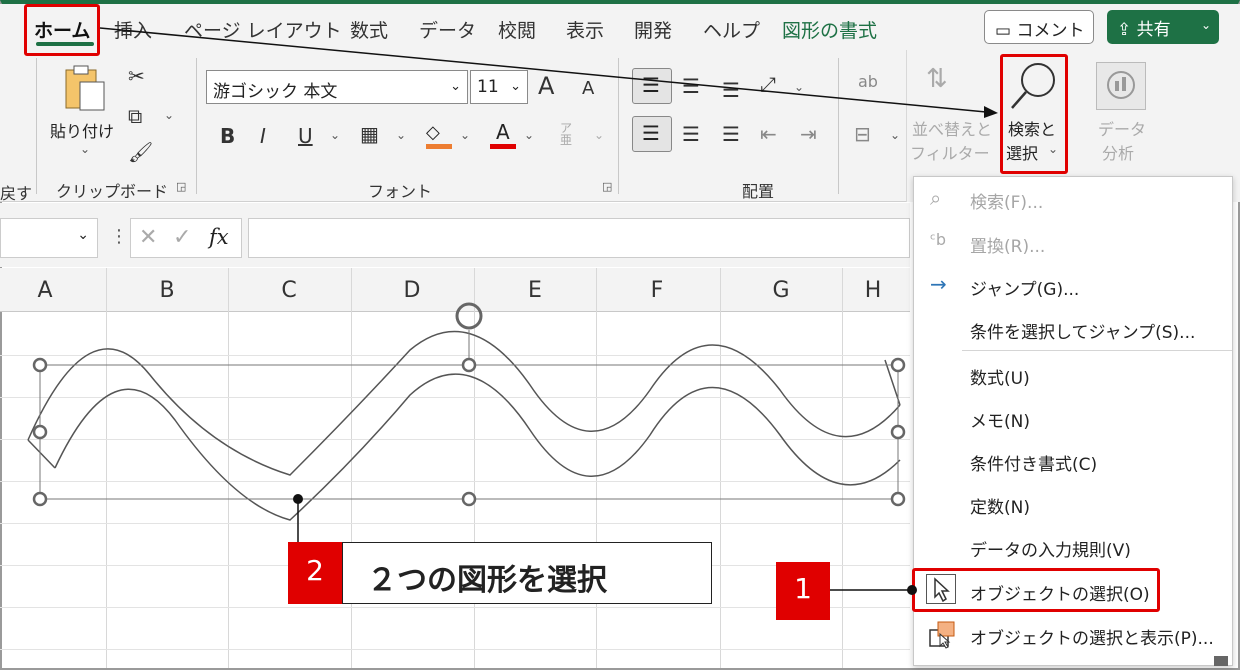  I want to click on step-1-badge: 1, so click(803, 591).